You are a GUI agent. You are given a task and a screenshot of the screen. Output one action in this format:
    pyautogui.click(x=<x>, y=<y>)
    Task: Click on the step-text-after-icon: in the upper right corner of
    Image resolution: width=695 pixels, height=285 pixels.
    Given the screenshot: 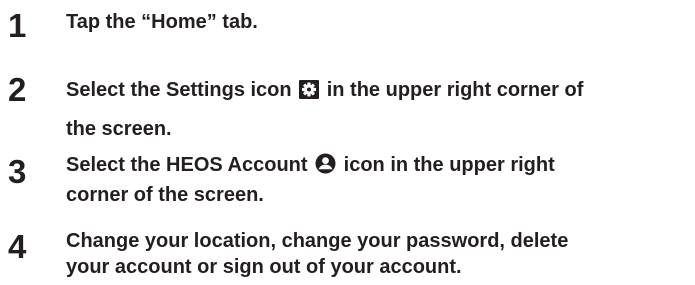 What is the action you would take?
    pyautogui.click(x=452, y=90)
    